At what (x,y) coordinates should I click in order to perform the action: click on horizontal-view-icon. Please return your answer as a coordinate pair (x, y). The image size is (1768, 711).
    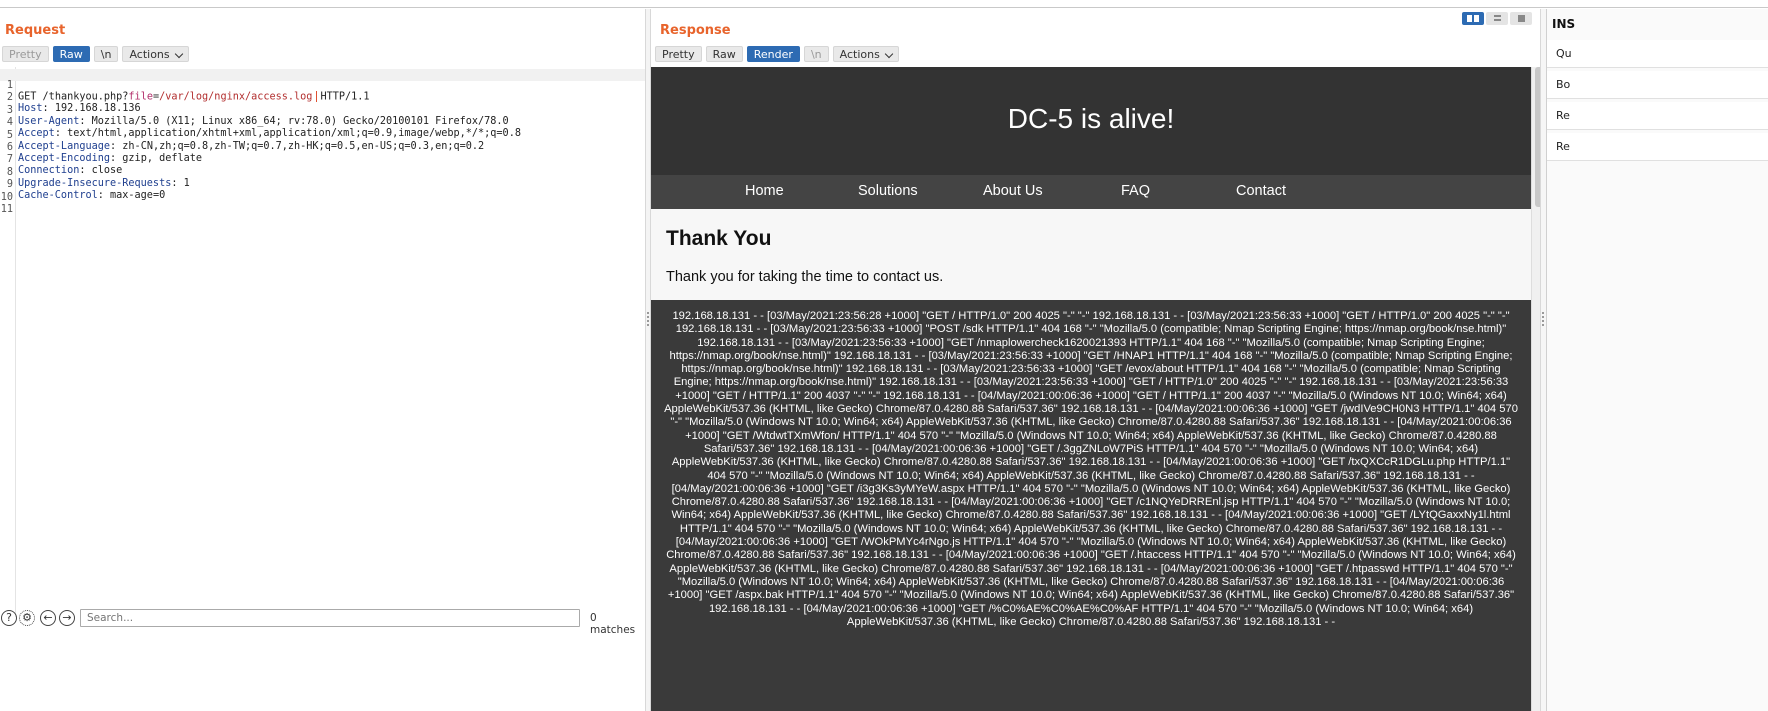
    Looking at the image, I should click on (1497, 18).